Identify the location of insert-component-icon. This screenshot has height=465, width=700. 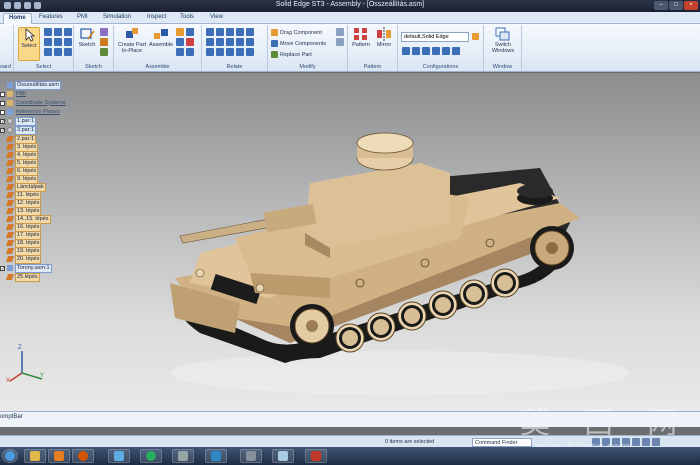
(180, 32).